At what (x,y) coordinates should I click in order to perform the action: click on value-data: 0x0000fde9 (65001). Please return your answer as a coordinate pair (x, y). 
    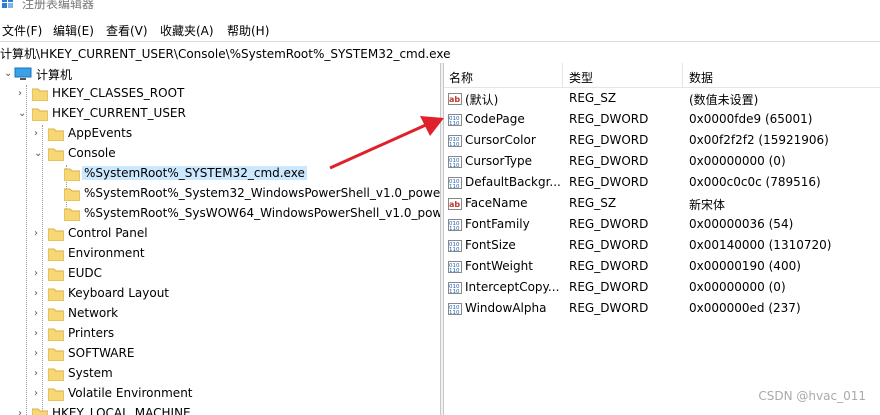
    Looking at the image, I should click on (751, 119).